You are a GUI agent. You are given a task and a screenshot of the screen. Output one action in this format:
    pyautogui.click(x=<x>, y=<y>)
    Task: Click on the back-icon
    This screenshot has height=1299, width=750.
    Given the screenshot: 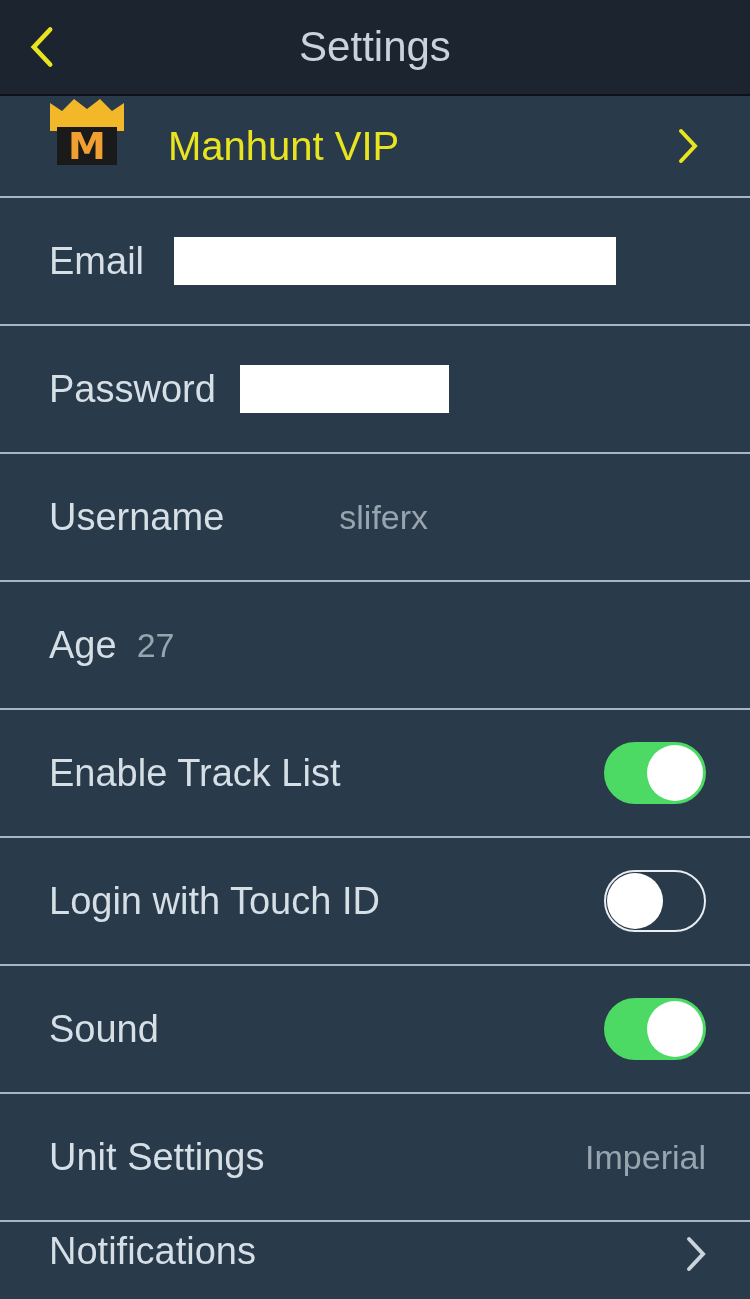 What is the action you would take?
    pyautogui.click(x=42, y=47)
    